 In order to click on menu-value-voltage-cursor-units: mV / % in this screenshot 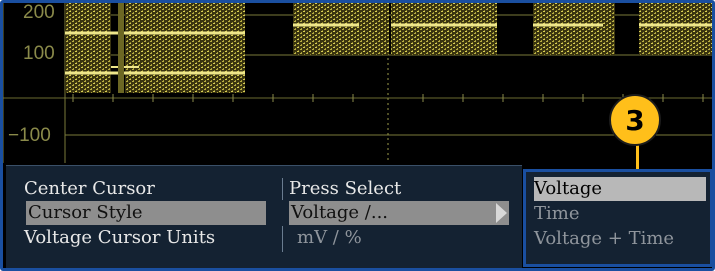, I will do `click(329, 238)`.